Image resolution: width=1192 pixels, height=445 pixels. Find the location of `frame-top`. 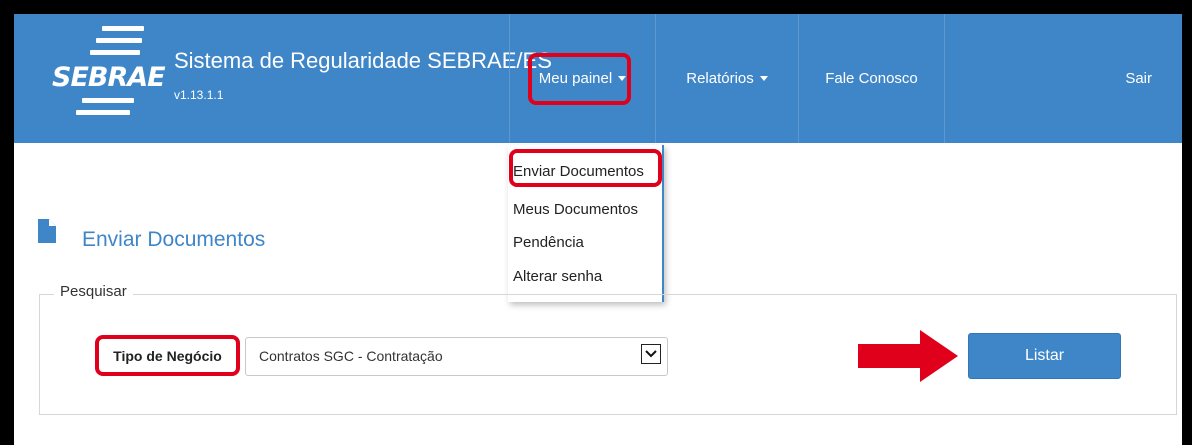

frame-top is located at coordinates (596, 7).